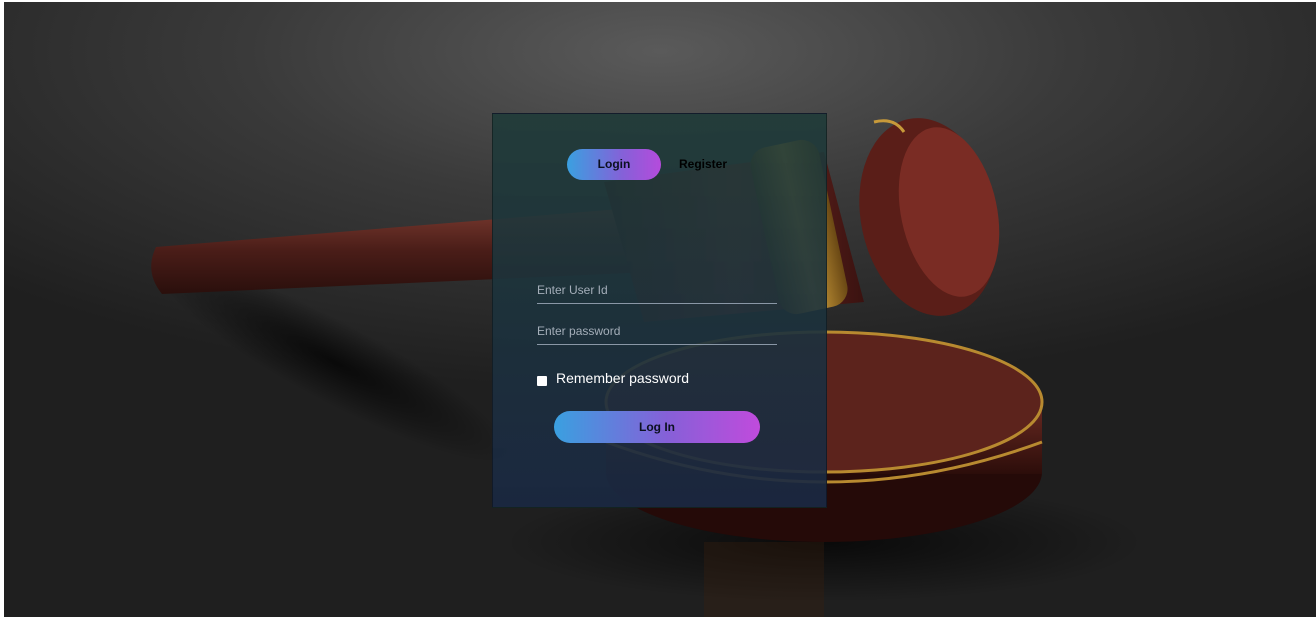  I want to click on remember-password-label: Remember password, so click(622, 378).